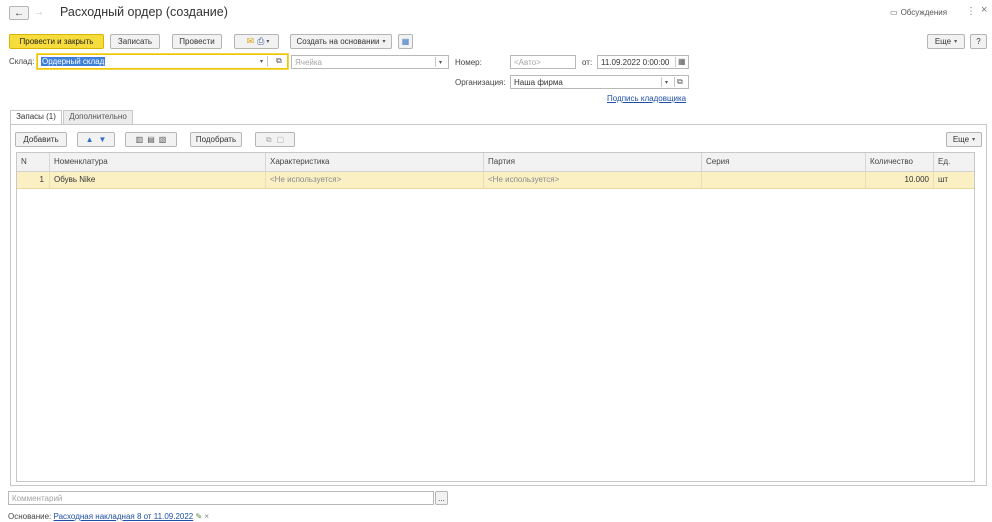 The image size is (992, 522). What do you see at coordinates (124, 516) in the screenshot?
I see `basis-link: Расходная накладная 8 от 11.09.2022` at bounding box center [124, 516].